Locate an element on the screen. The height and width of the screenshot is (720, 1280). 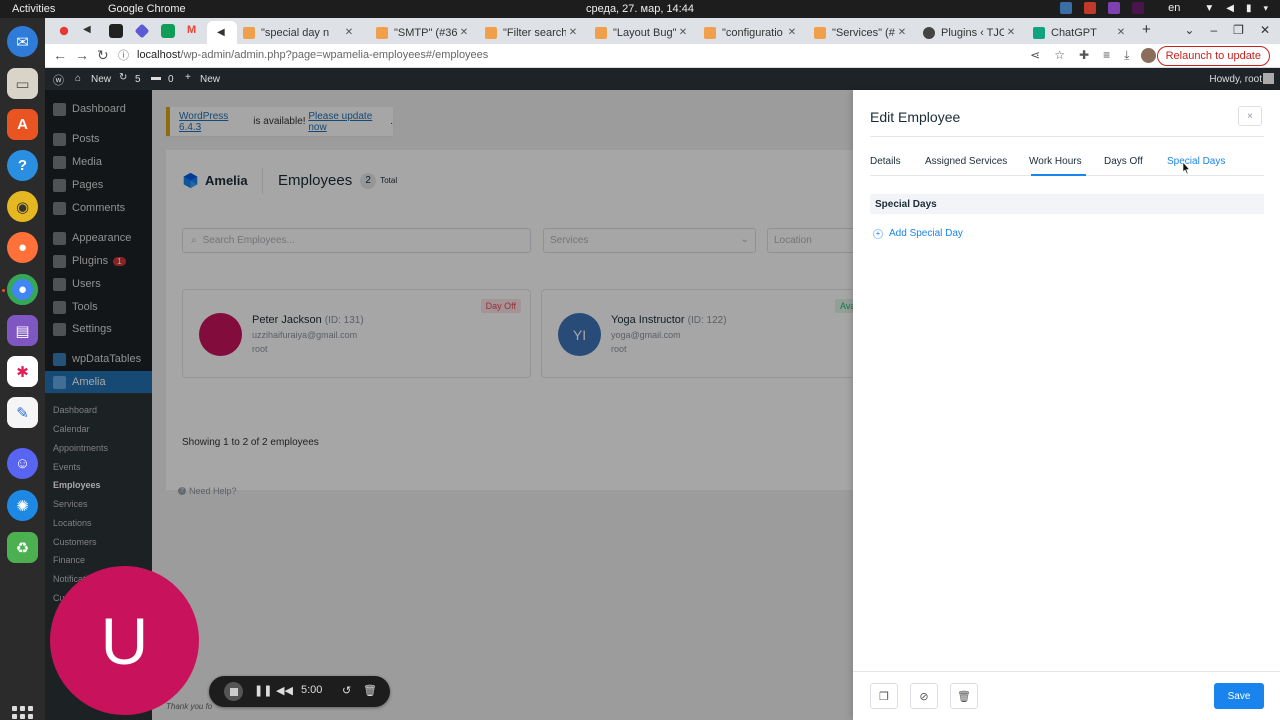
pinned-tab-back-icon: ◀ is located at coordinates (90, 31).